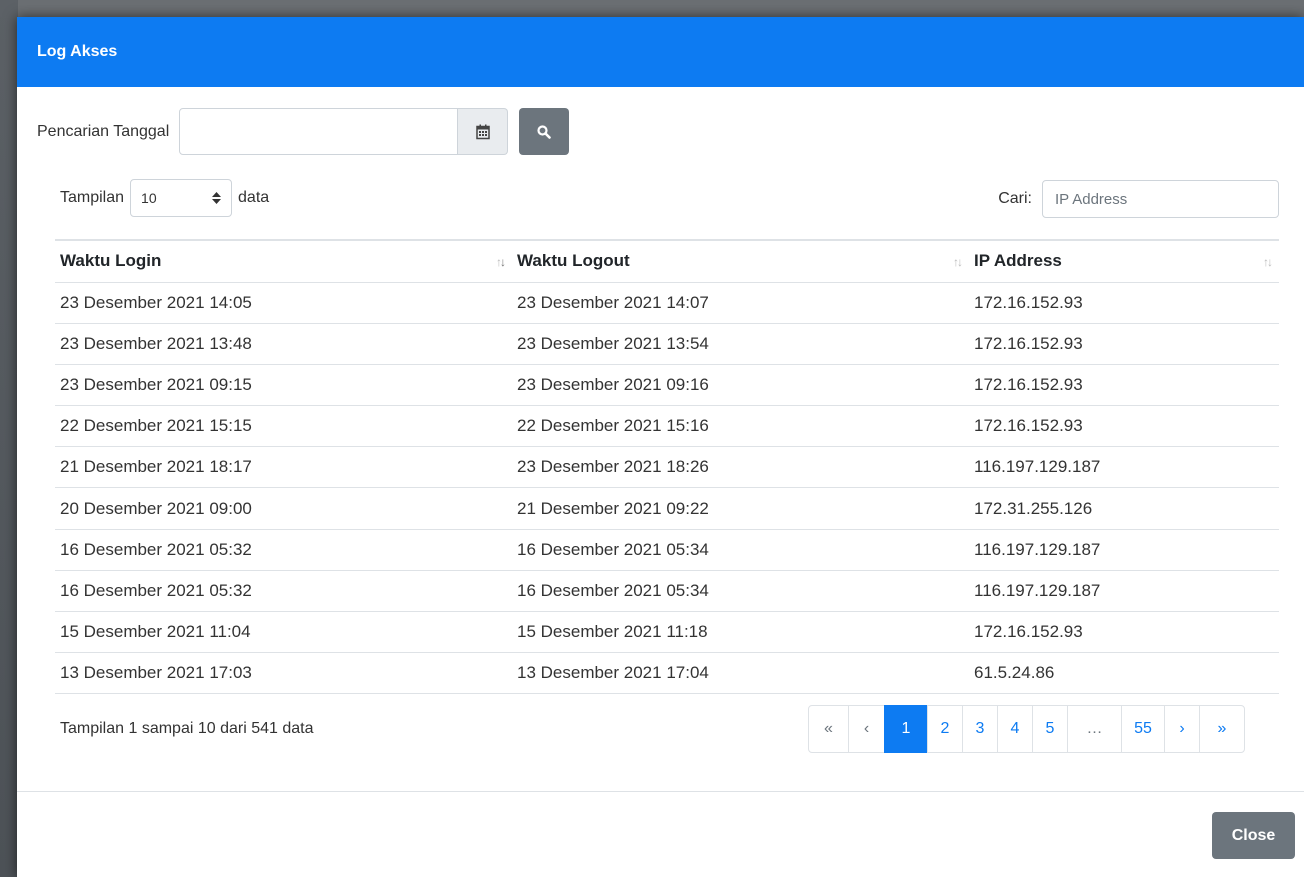  What do you see at coordinates (1124, 673) in the screenshot?
I see `cell-ip: 61.5.24.86` at bounding box center [1124, 673].